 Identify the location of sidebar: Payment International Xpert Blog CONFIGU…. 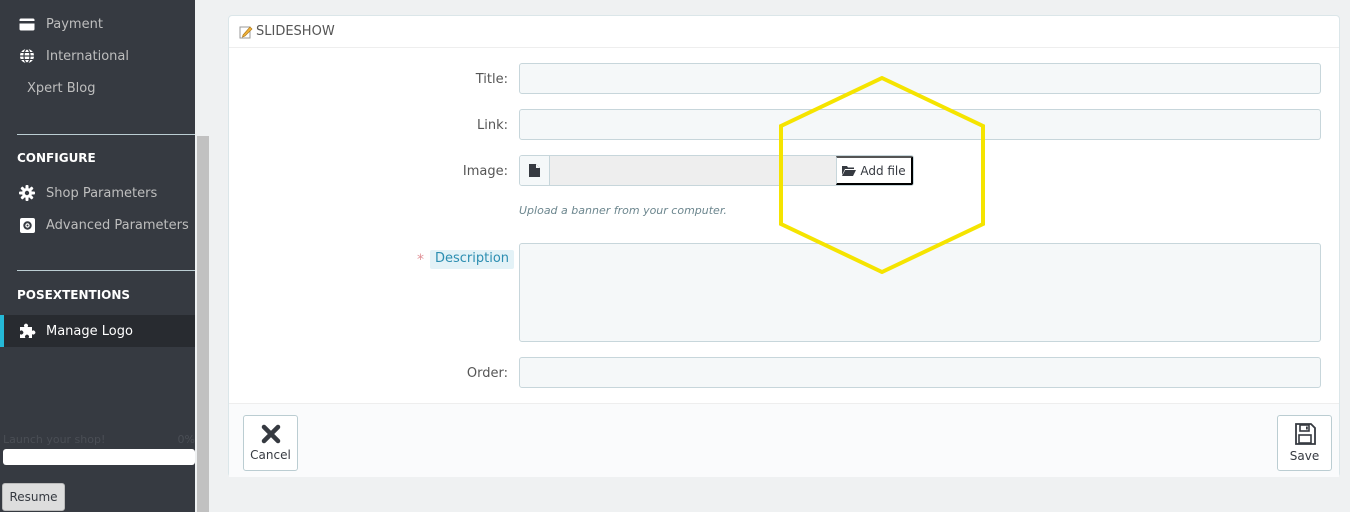
(97, 256).